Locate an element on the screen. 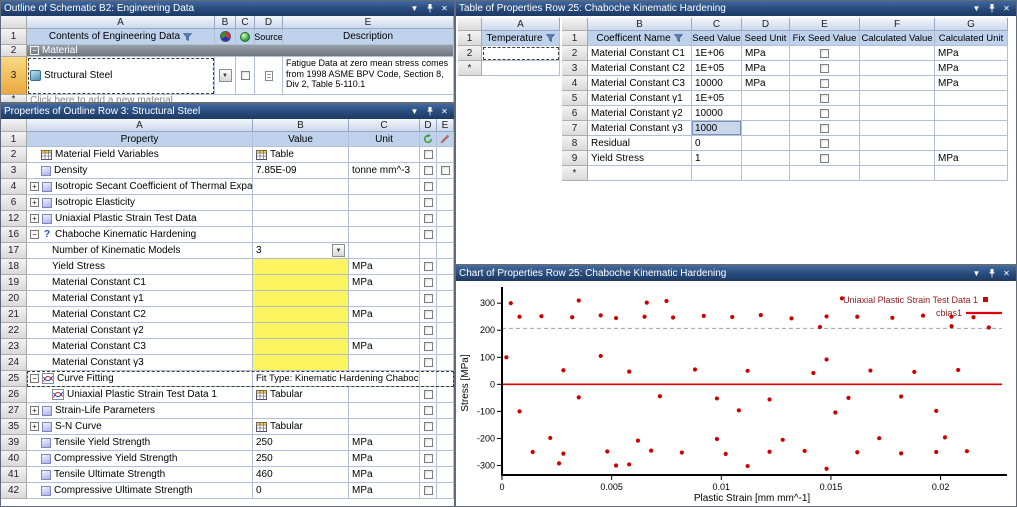  seed-value-cell: 10000 is located at coordinates (717, 83).